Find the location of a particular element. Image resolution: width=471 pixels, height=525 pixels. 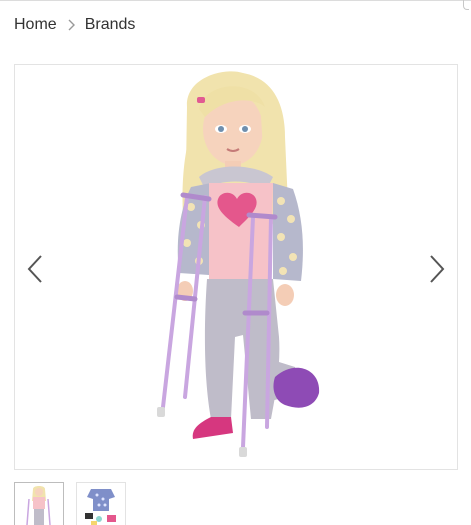

header-corner-edge is located at coordinates (466, 5).